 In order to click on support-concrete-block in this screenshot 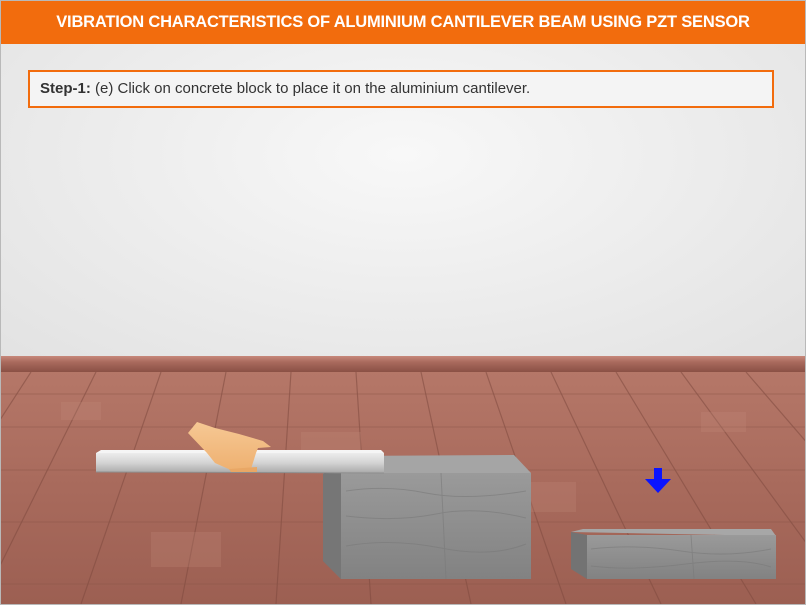, I will do `click(427, 517)`.